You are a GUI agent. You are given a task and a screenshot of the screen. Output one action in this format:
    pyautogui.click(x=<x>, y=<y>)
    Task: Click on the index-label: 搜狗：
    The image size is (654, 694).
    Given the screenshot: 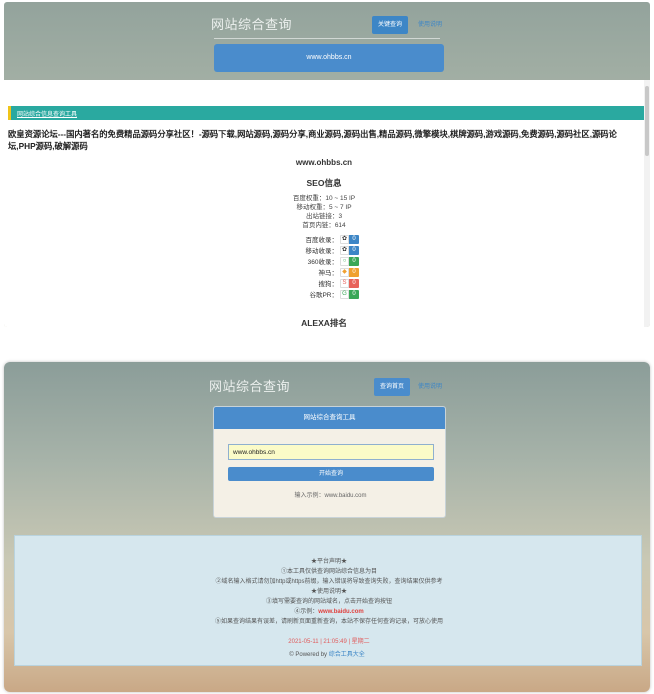 What is the action you would take?
    pyautogui.click(x=328, y=284)
    